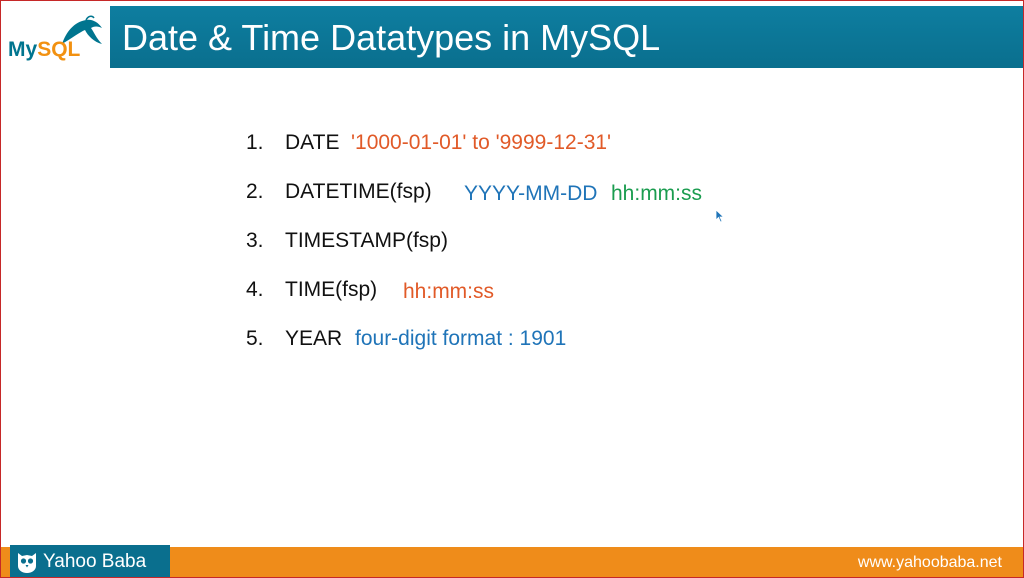  I want to click on brand-badge: Yahoo Baba, so click(90, 561).